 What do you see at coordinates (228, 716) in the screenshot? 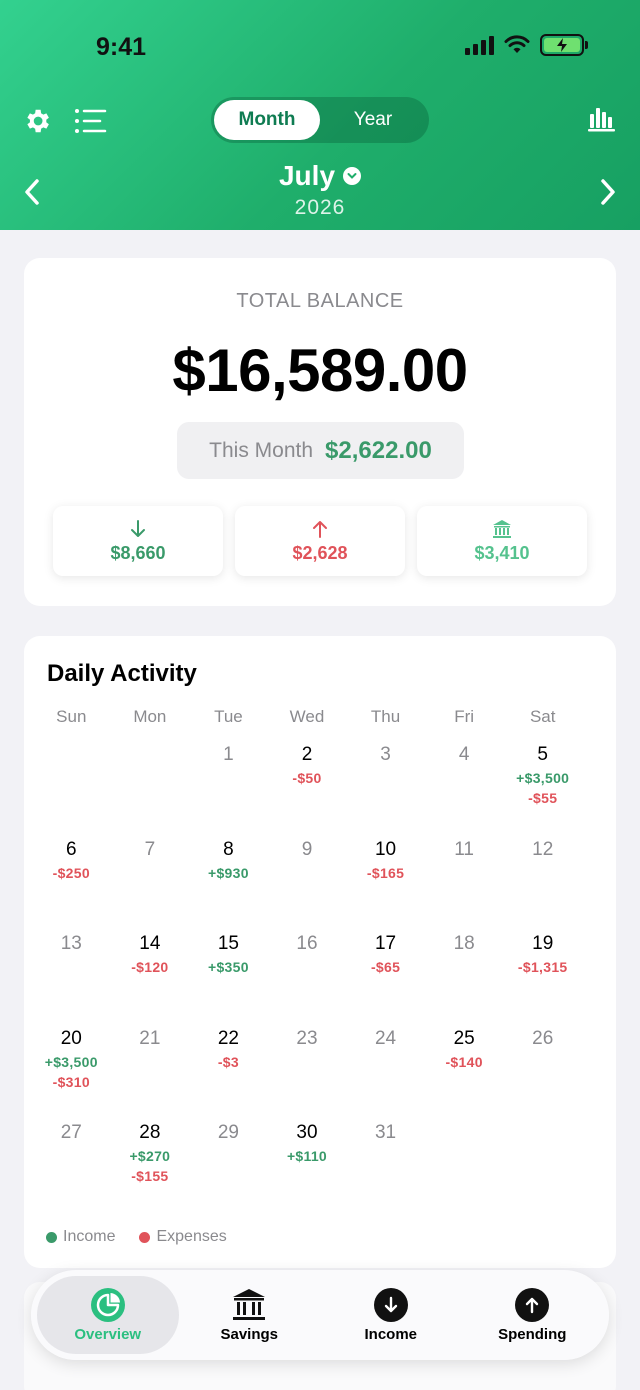
I see `weekday-label: Tue` at bounding box center [228, 716].